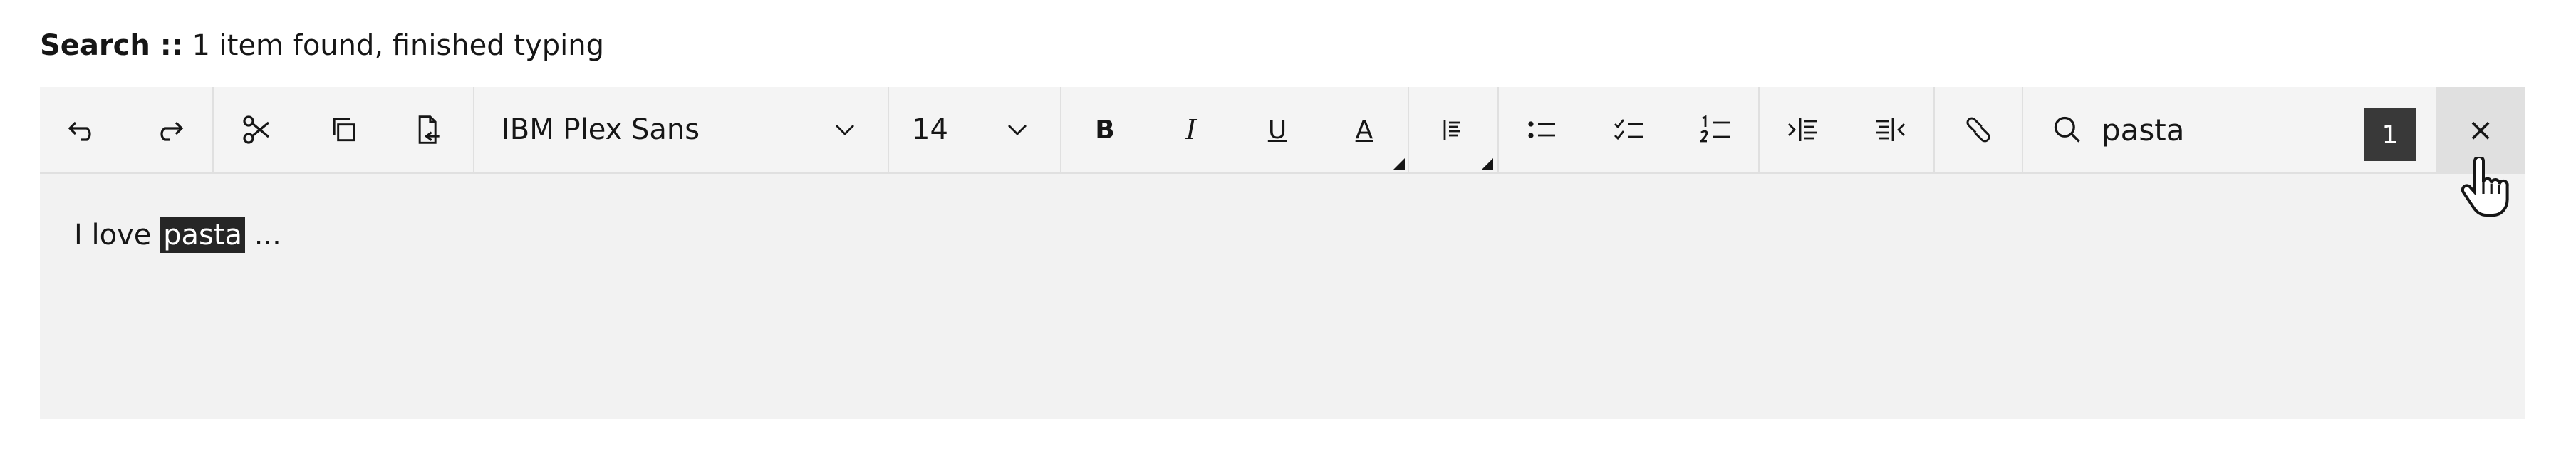 This screenshot has height=466, width=2576. What do you see at coordinates (2480, 129) in the screenshot?
I see `close-icon: ×` at bounding box center [2480, 129].